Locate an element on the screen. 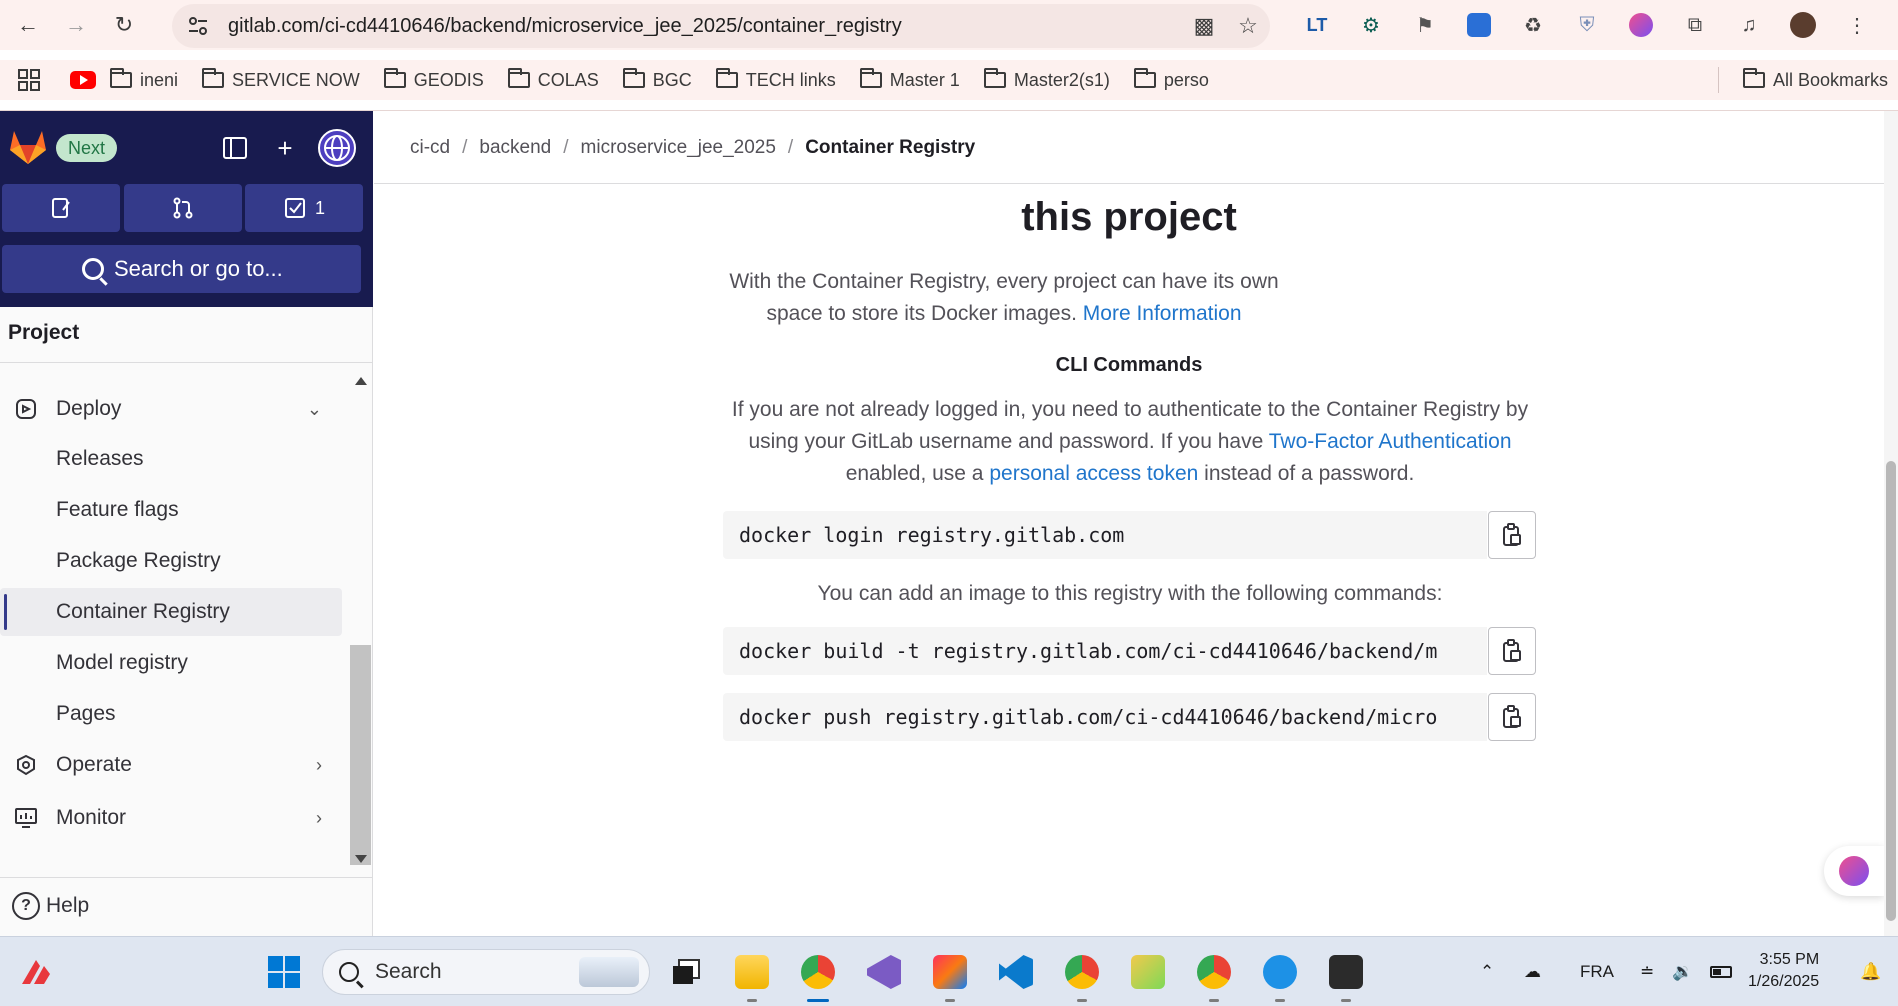 The image size is (1898, 1006). bookmark-folder: GEODIS is located at coordinates (433, 79).